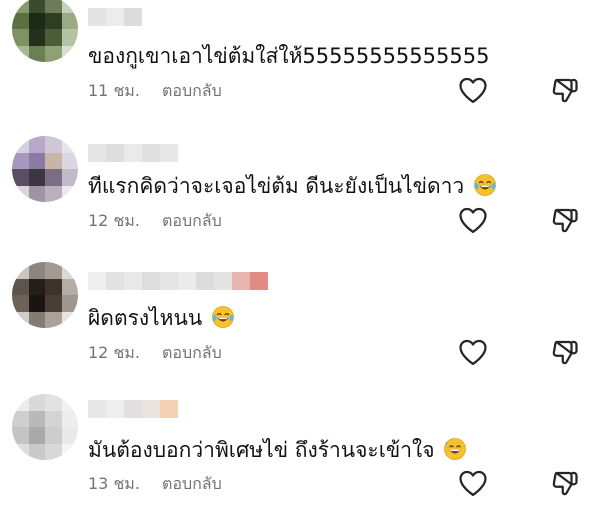 This screenshot has height=506, width=600. Describe the element at coordinates (155, 484) in the screenshot. I see `comment-meta: 13 ชม. ตอบกลับ` at that location.